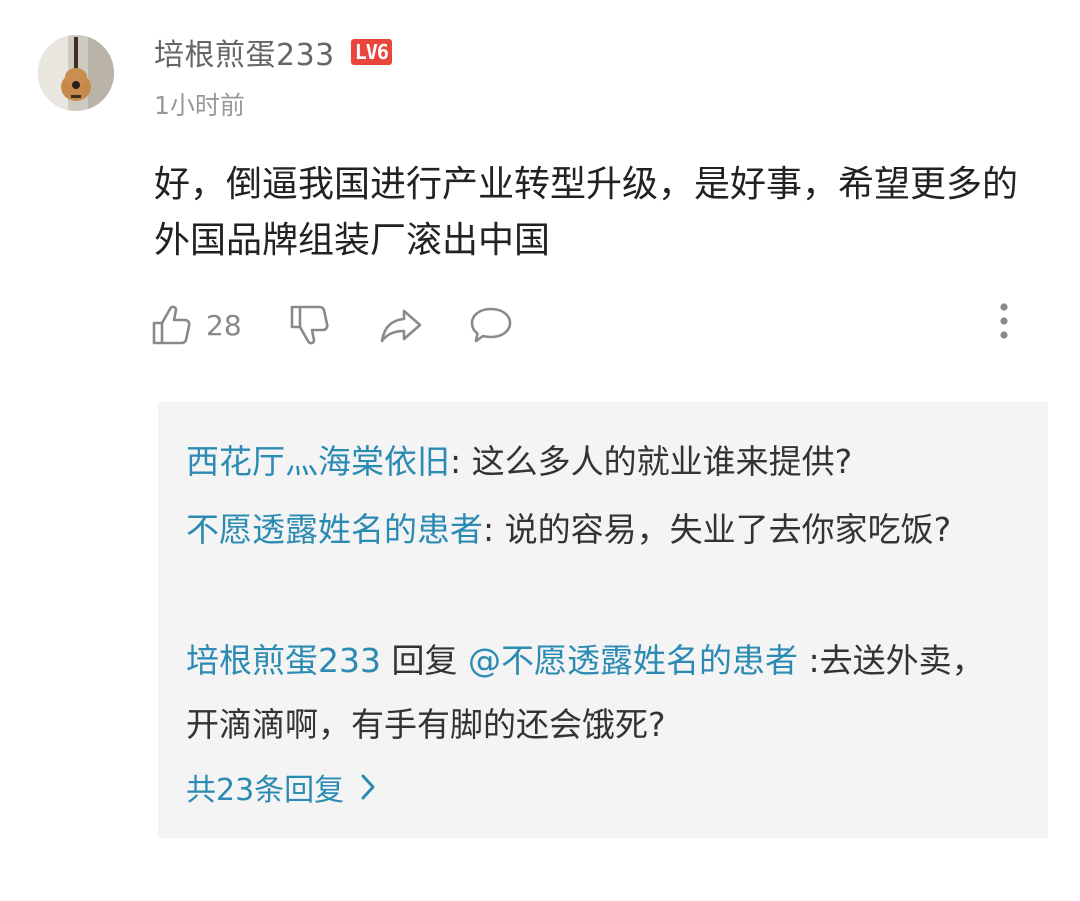 This screenshot has height=901, width=1080. I want to click on like-button: 28, so click(196, 325).